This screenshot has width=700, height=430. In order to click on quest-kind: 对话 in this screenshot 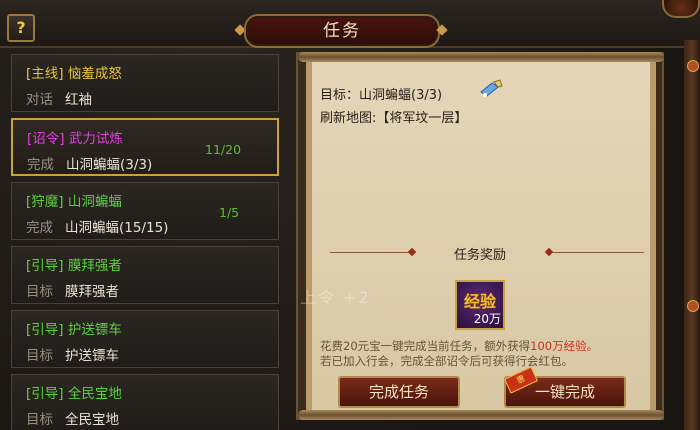, I will do `click(39, 100)`.